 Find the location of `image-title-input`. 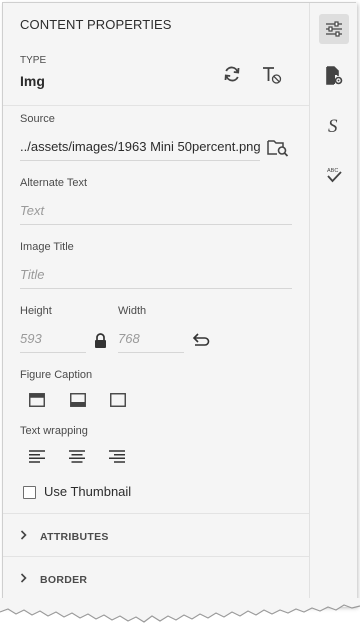

image-title-input is located at coordinates (156, 274).